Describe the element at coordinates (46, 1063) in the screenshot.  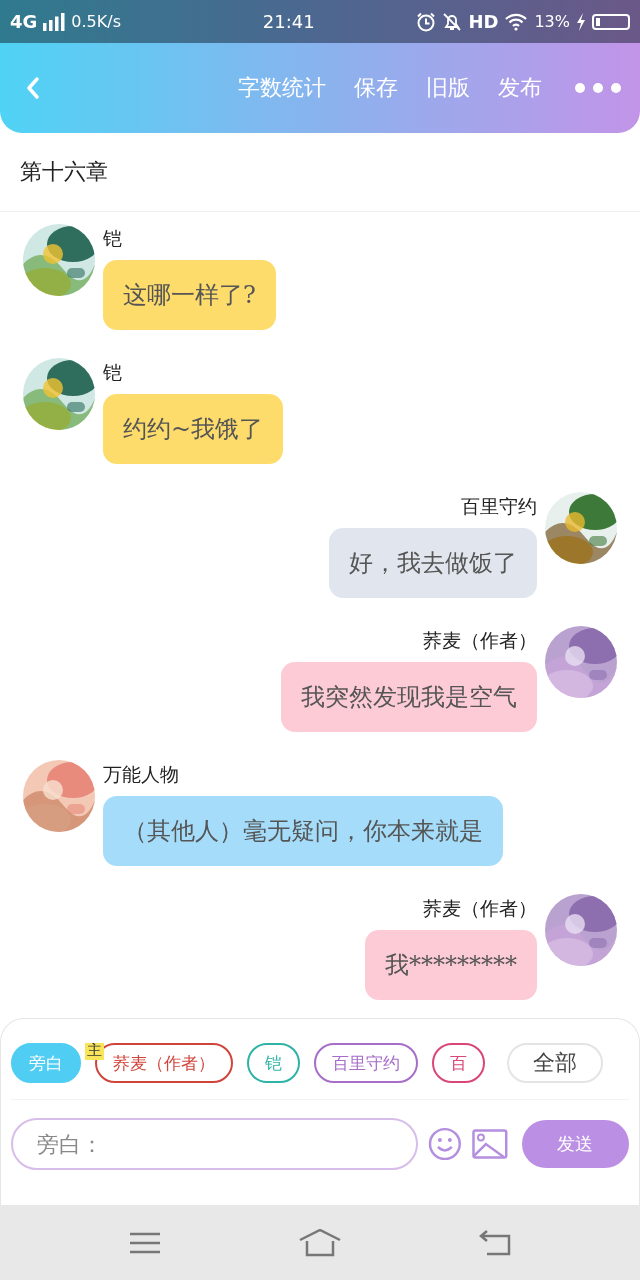
I see `character-chip: 旁白` at that location.